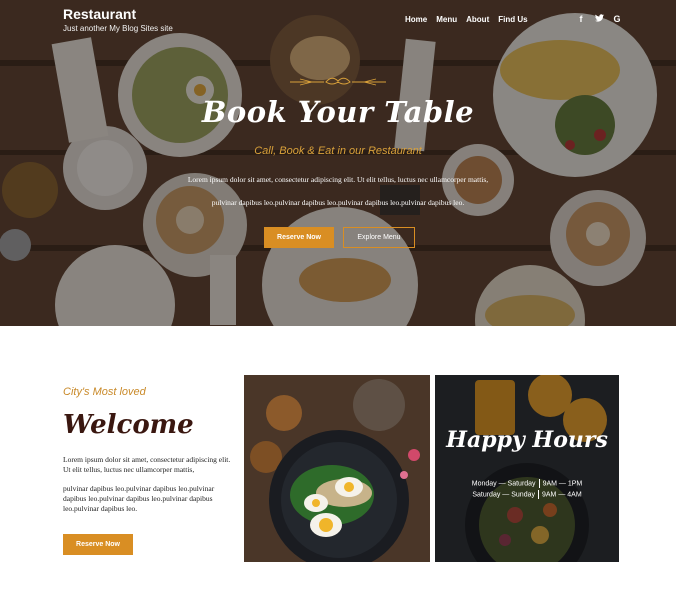 The image size is (676, 600). What do you see at coordinates (299, 237) in the screenshot?
I see `reserve-now-button: Reserve Now` at bounding box center [299, 237].